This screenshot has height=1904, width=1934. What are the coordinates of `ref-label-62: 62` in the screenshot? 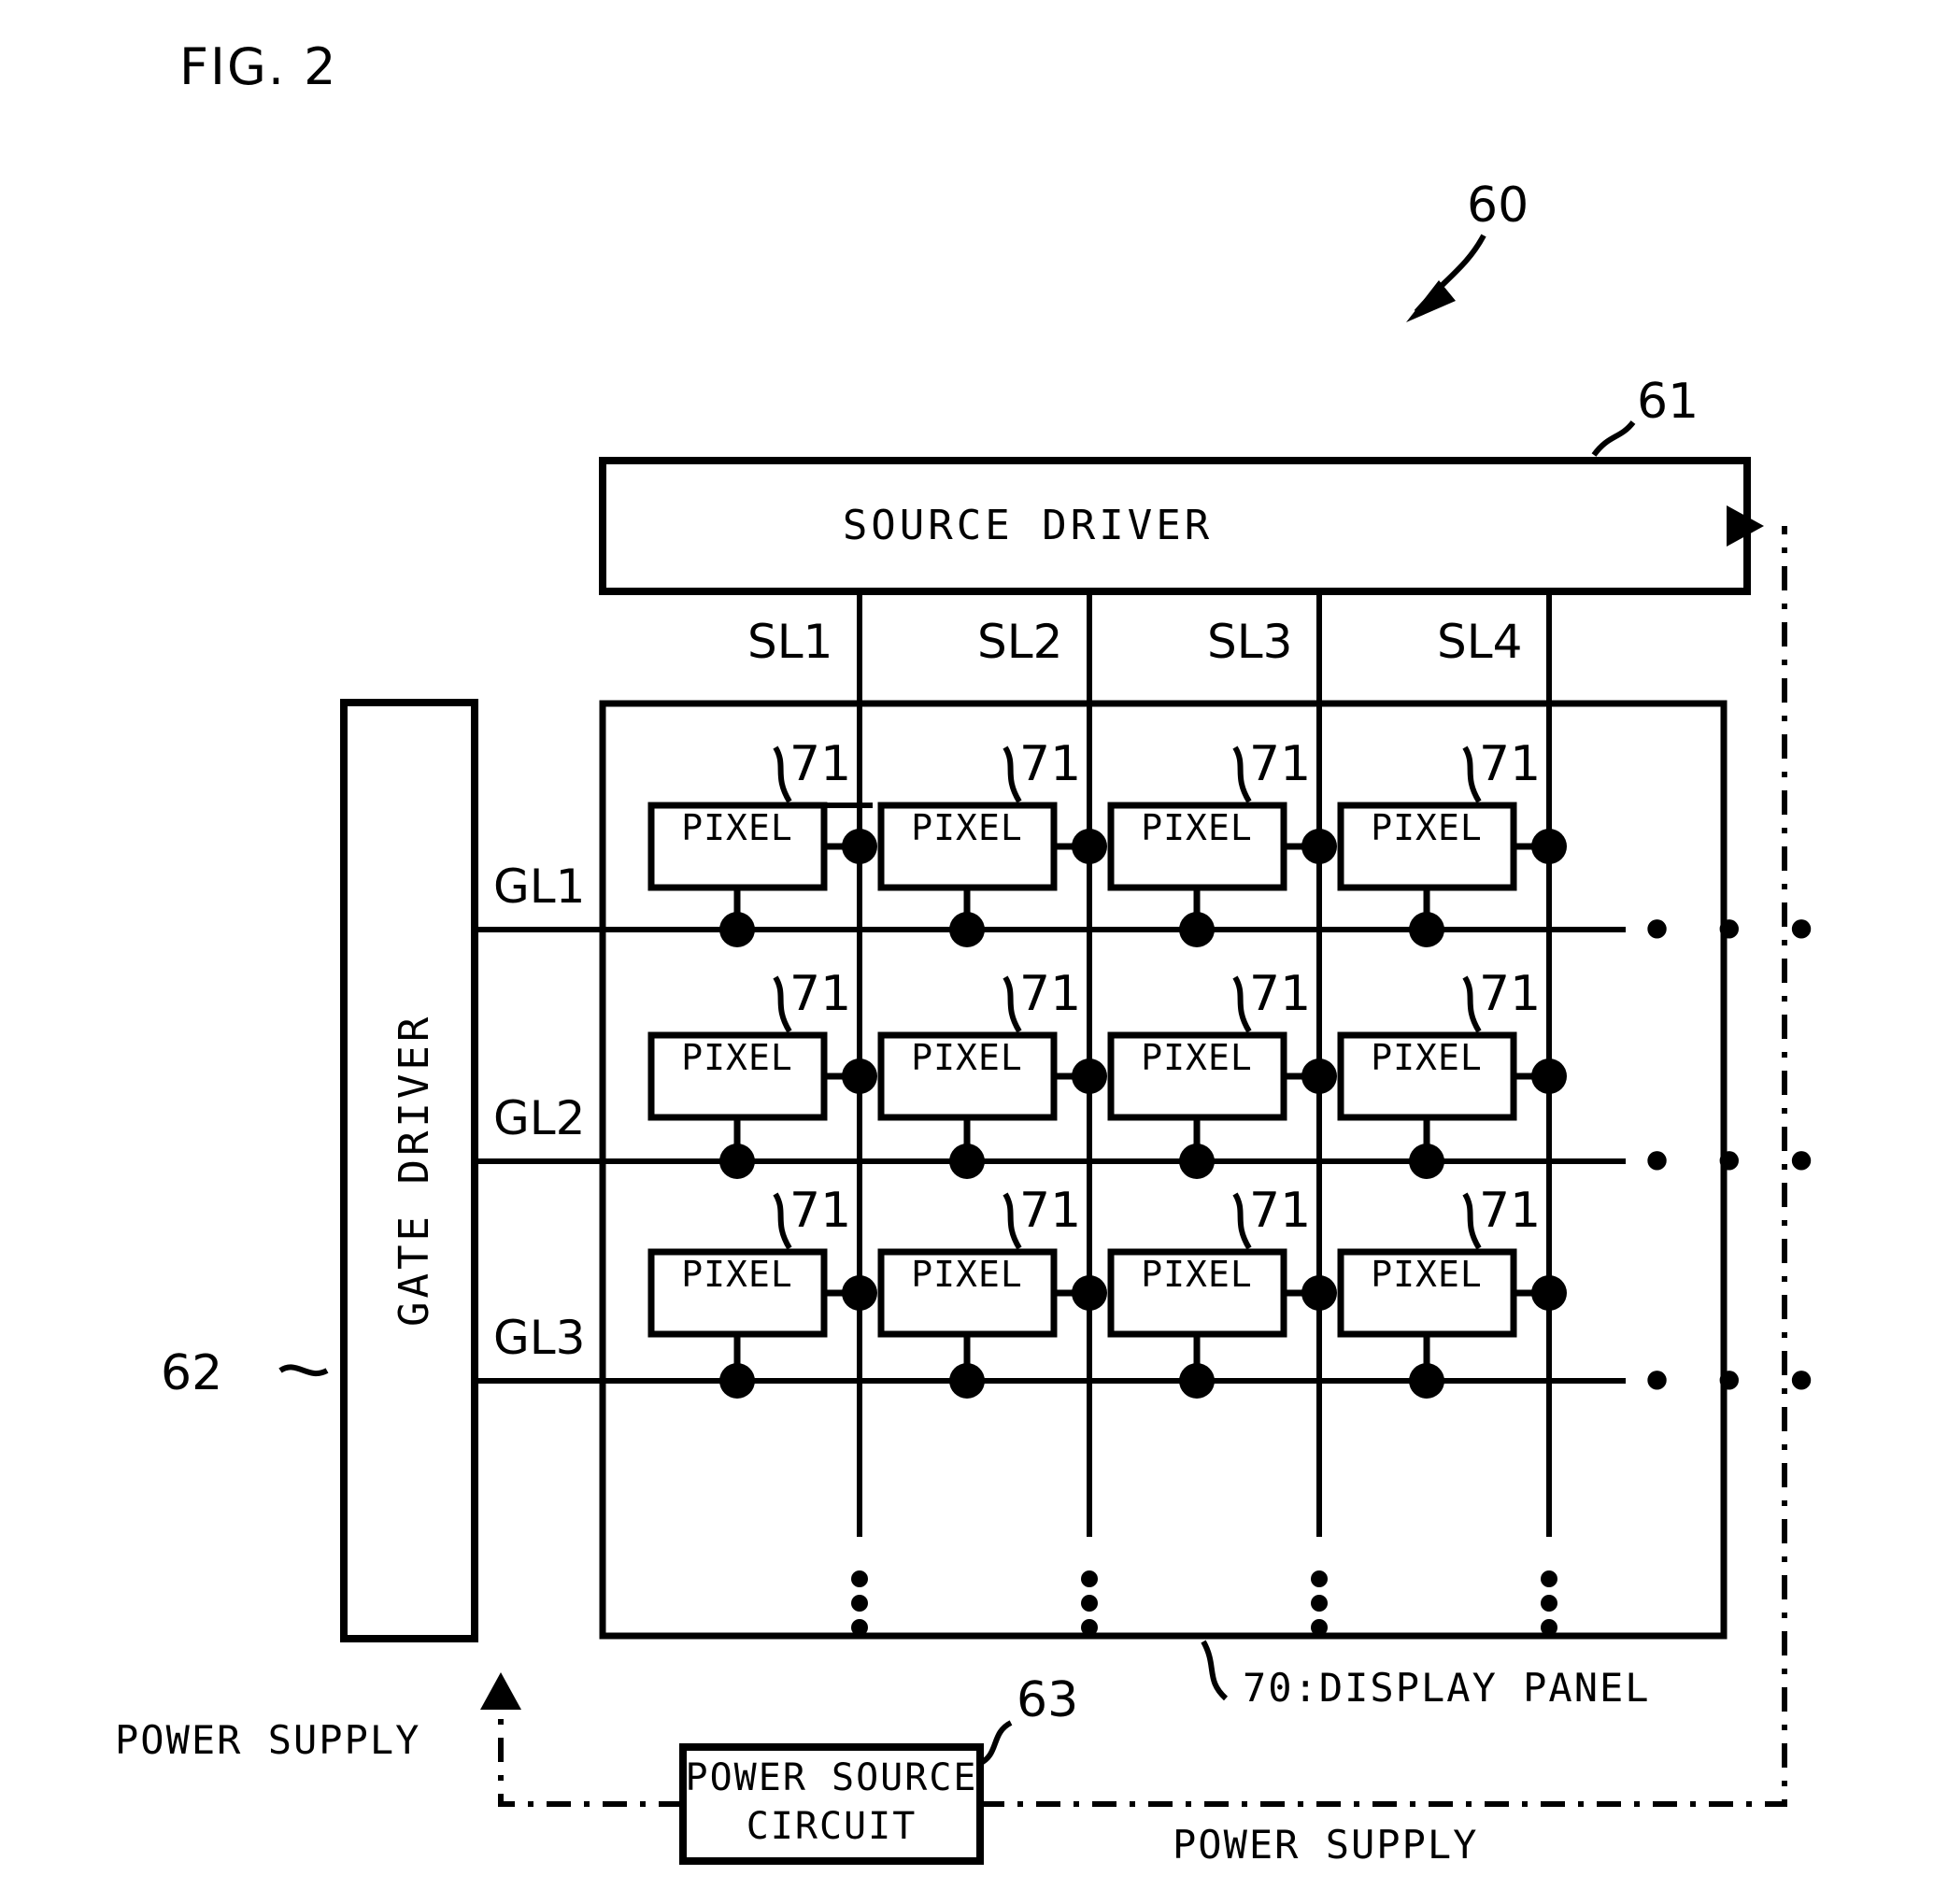 It's located at (192, 1373).